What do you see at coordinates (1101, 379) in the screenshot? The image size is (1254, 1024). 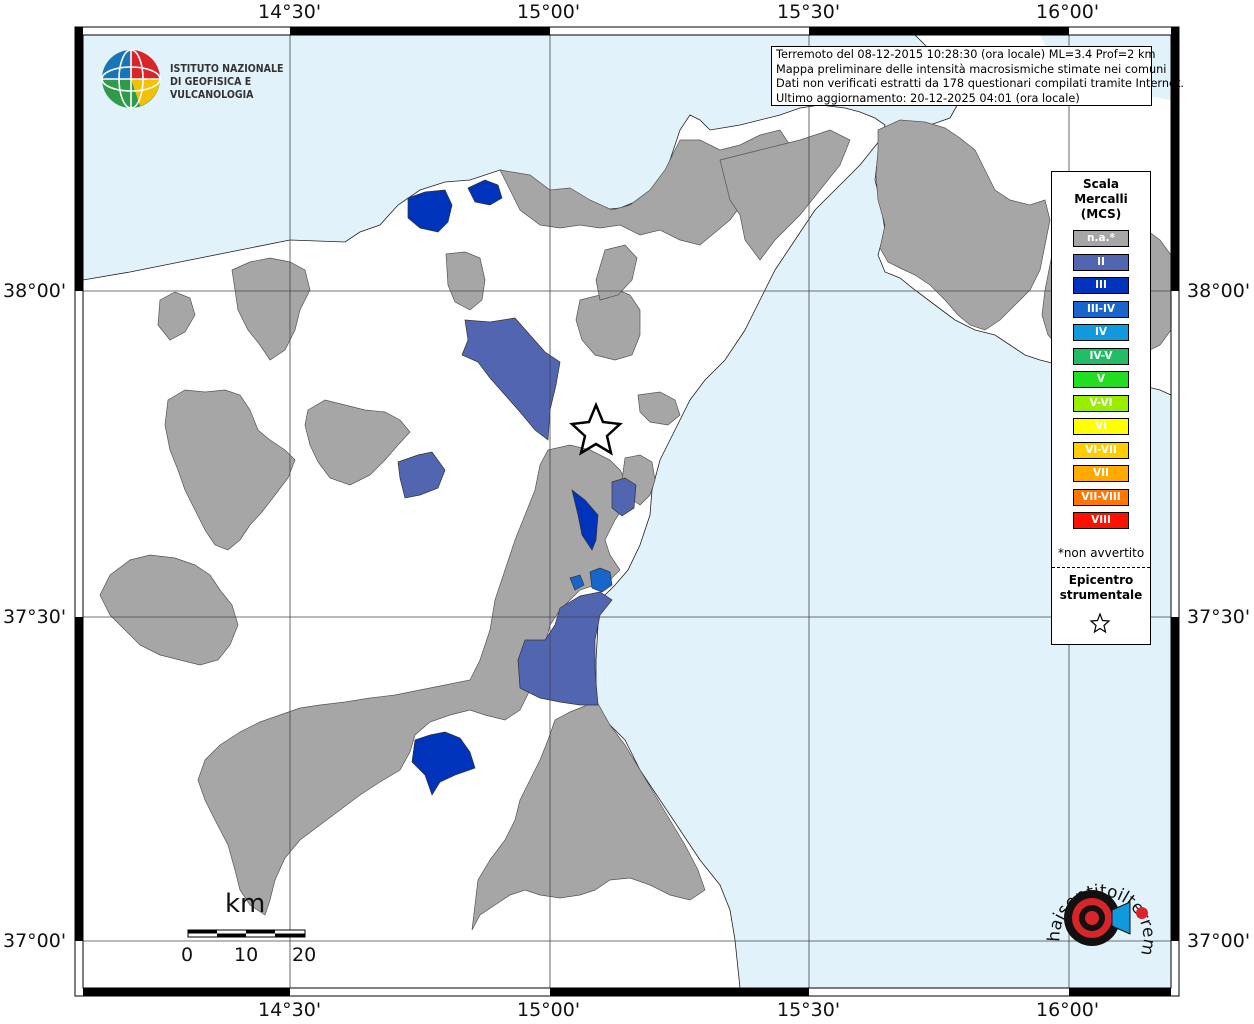 I see `legend-swatch-v: V` at bounding box center [1101, 379].